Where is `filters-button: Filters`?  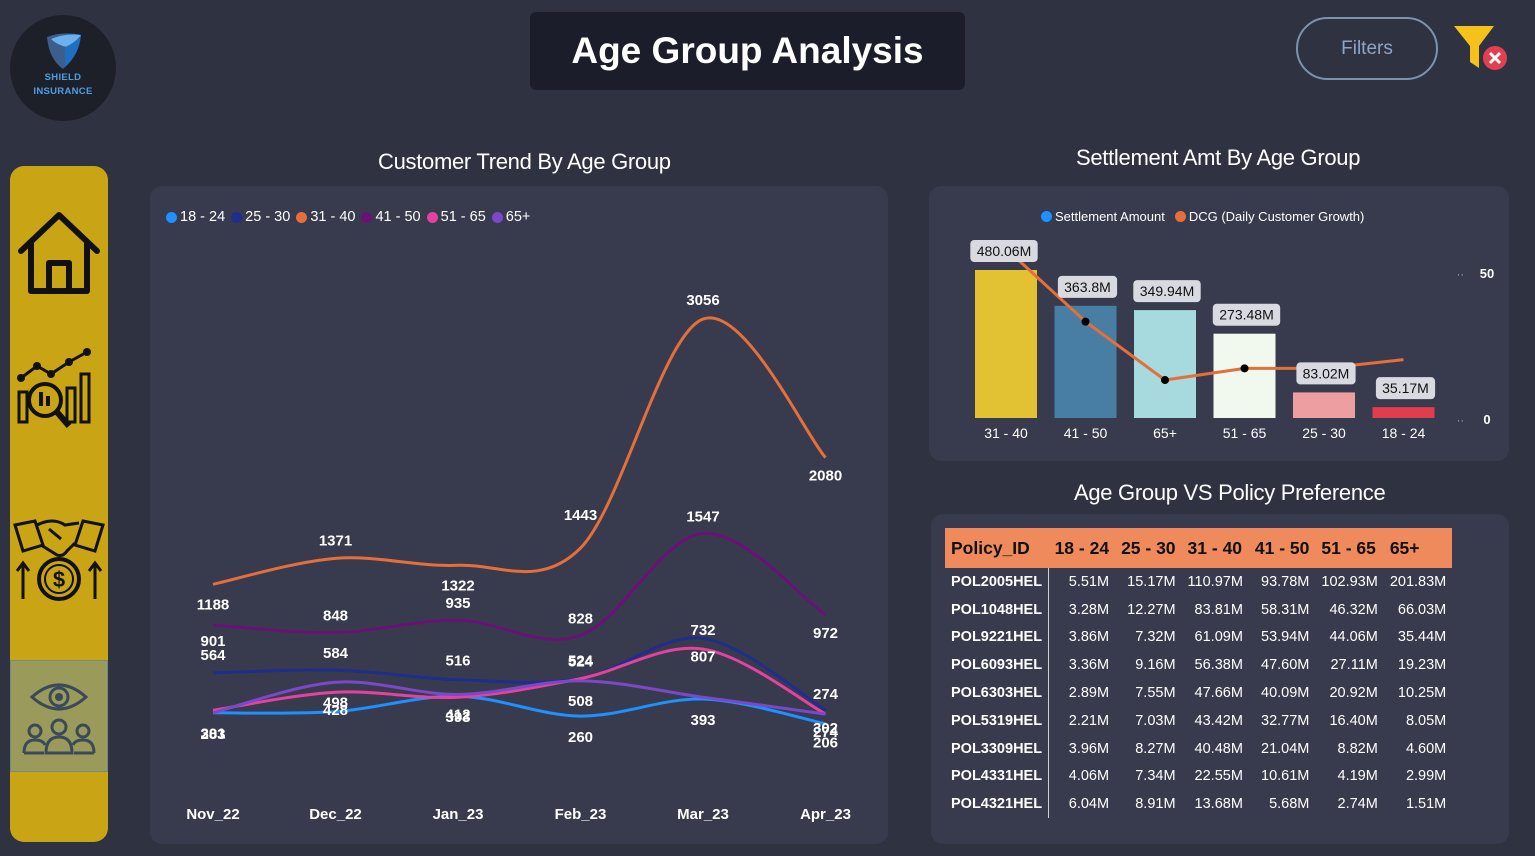 filters-button: Filters is located at coordinates (1367, 48).